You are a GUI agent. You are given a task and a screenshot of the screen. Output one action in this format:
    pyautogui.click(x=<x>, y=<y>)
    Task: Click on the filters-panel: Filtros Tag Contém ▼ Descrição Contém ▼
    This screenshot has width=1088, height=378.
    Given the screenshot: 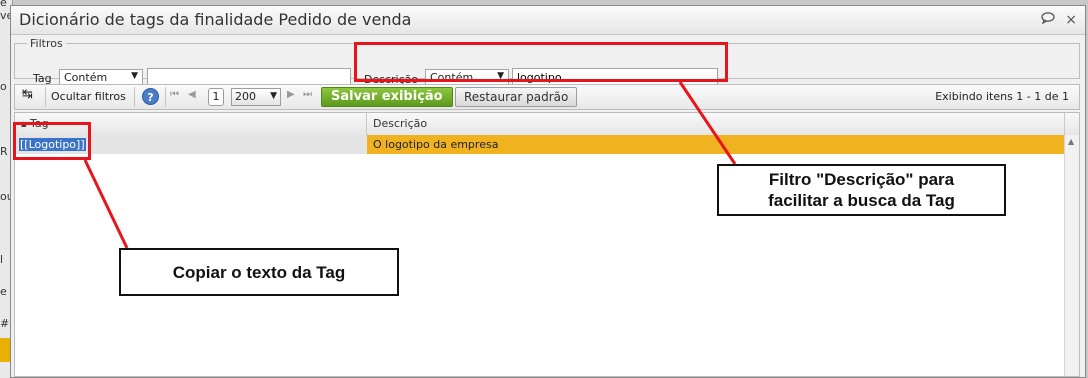 What is the action you would take?
    pyautogui.click(x=547, y=62)
    